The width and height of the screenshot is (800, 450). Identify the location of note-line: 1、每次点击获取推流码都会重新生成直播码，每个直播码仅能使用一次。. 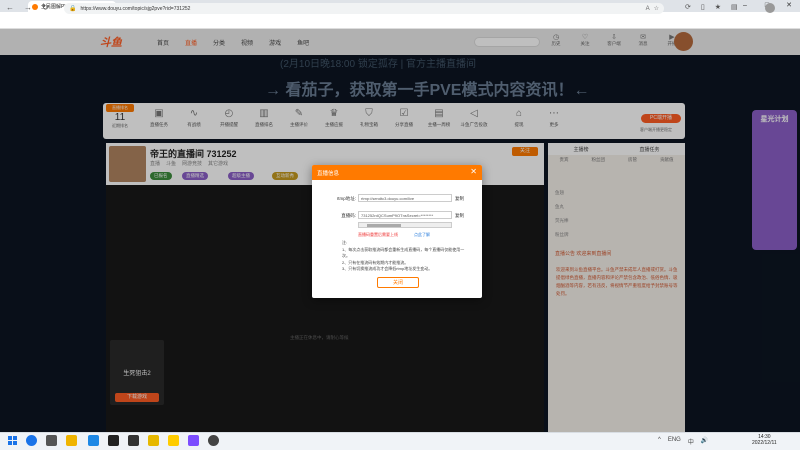
(403, 252).